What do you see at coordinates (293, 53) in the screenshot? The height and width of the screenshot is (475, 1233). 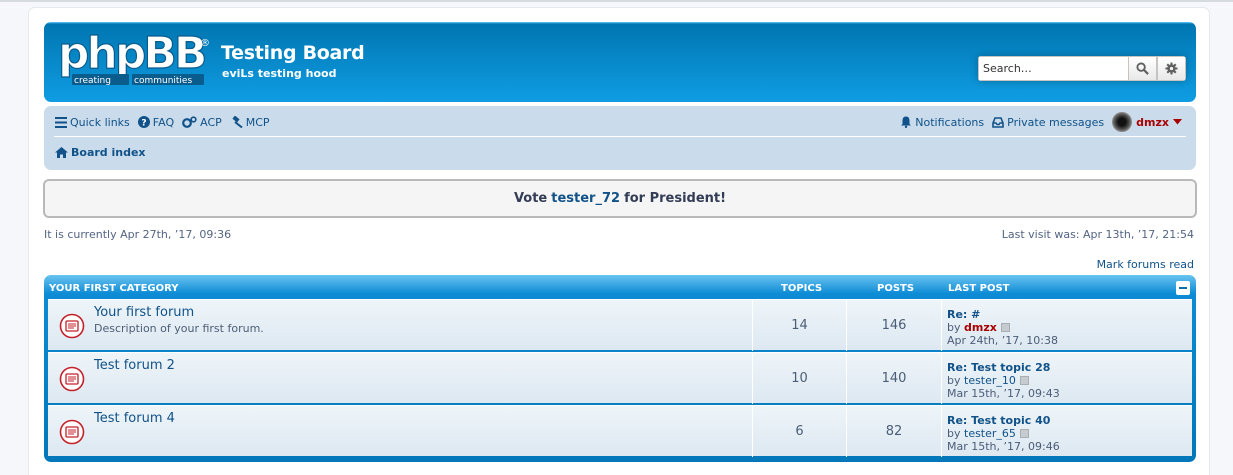 I see `site-title: Testing Board` at bounding box center [293, 53].